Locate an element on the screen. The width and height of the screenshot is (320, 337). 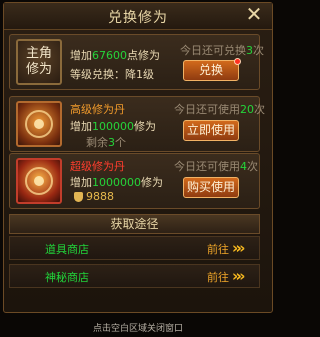
super-pill-icon is located at coordinates (39, 181).